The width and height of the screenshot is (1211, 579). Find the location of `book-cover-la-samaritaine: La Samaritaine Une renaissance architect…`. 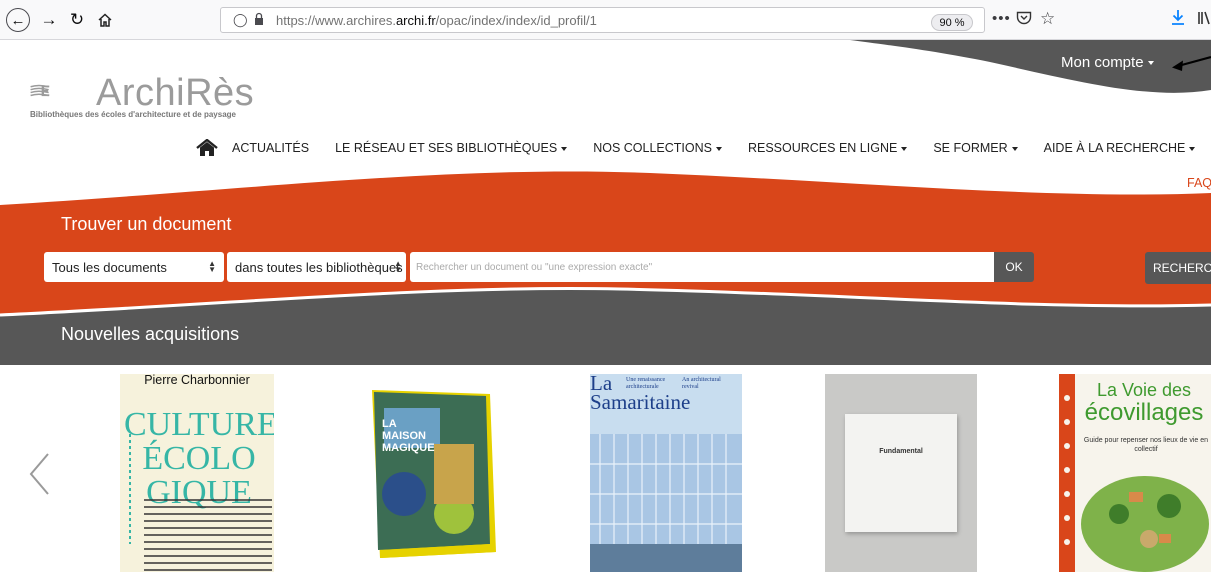

book-cover-la-samaritaine: La Samaritaine Une renaissance architect… is located at coordinates (666, 473).